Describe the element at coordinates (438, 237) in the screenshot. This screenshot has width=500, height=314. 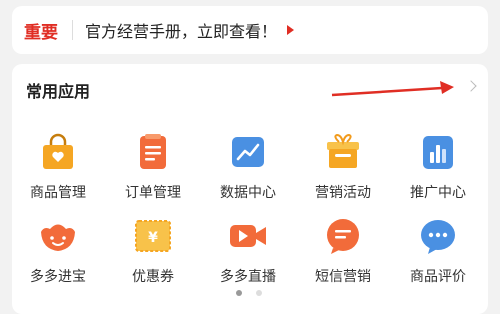
I see `review-chat-icon` at that location.